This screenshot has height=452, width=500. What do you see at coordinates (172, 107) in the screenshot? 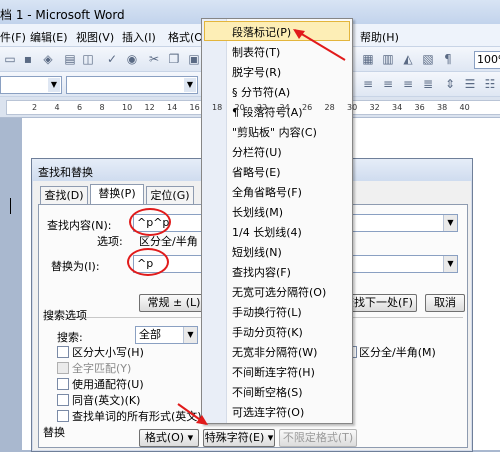
I see `ruler-number: 14` at bounding box center [172, 107].